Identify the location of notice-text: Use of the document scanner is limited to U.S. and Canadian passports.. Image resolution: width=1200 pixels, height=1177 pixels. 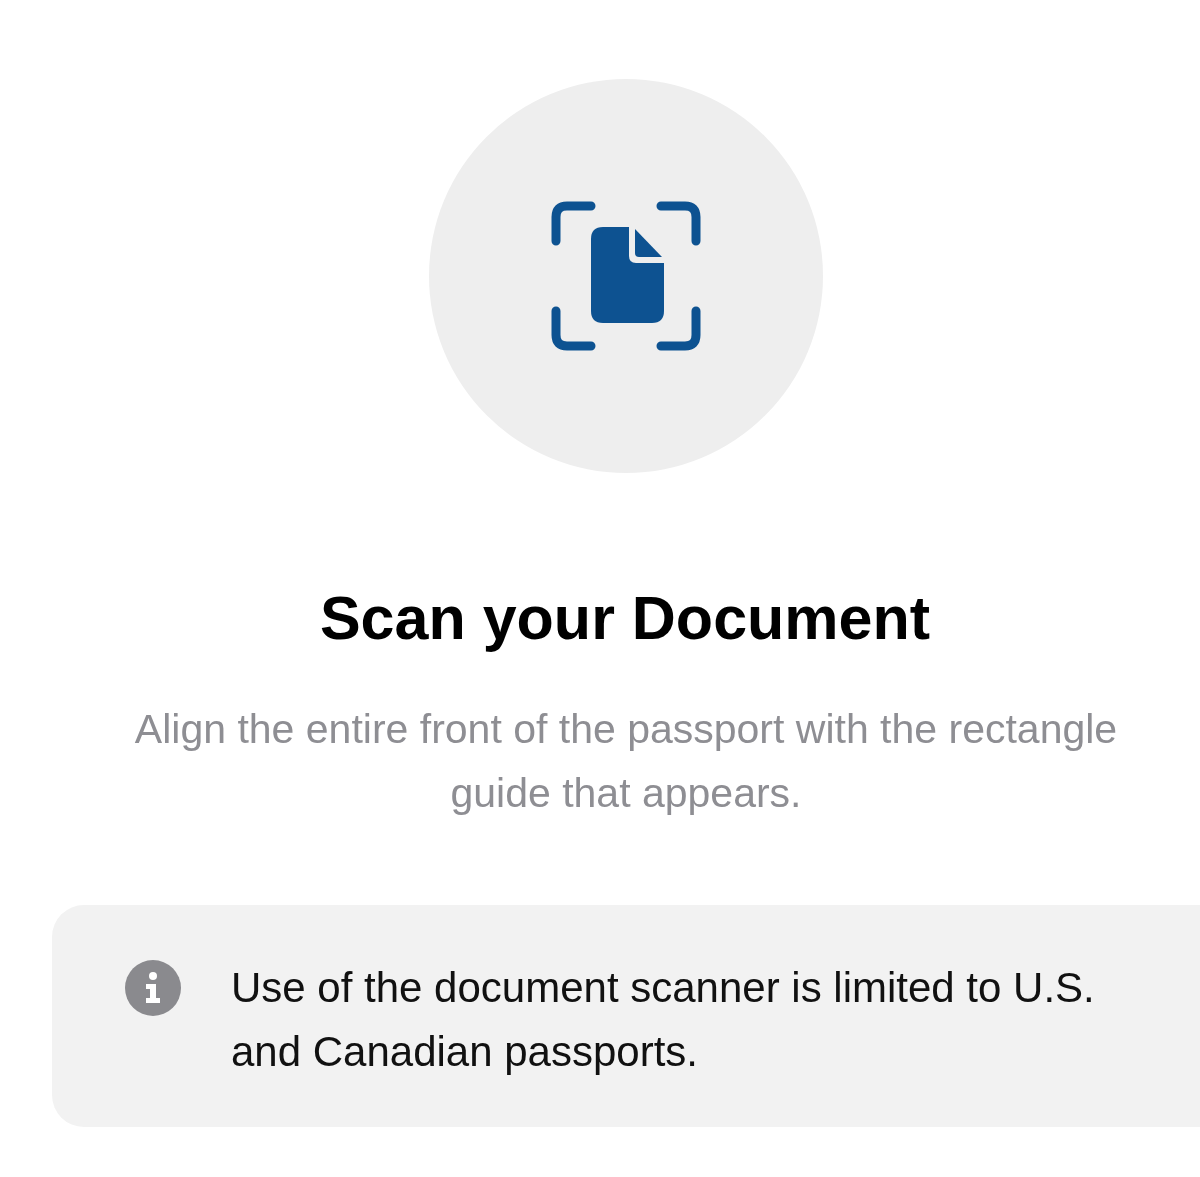
(663, 1020).